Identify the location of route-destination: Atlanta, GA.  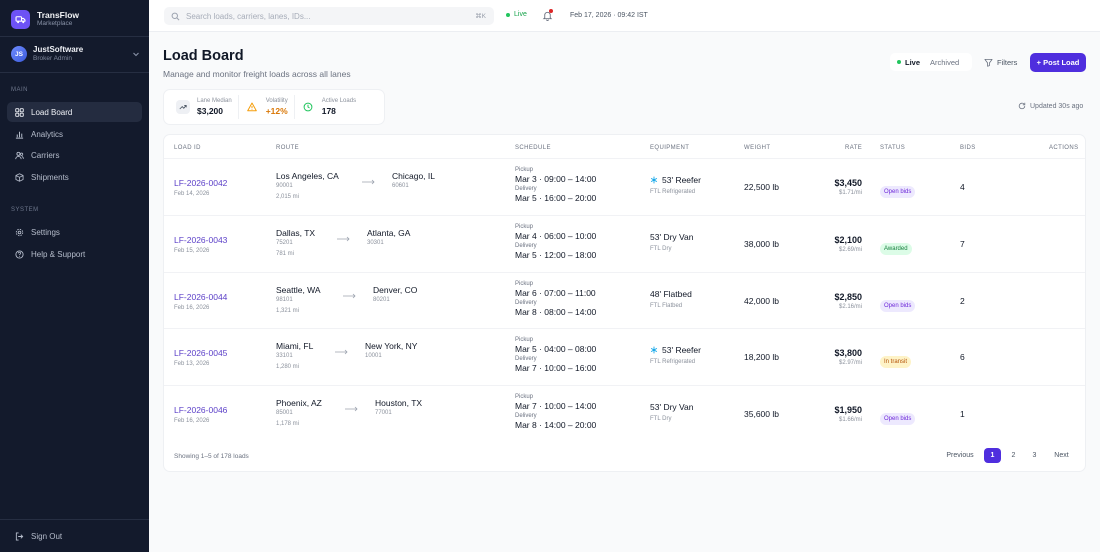
(389, 233).